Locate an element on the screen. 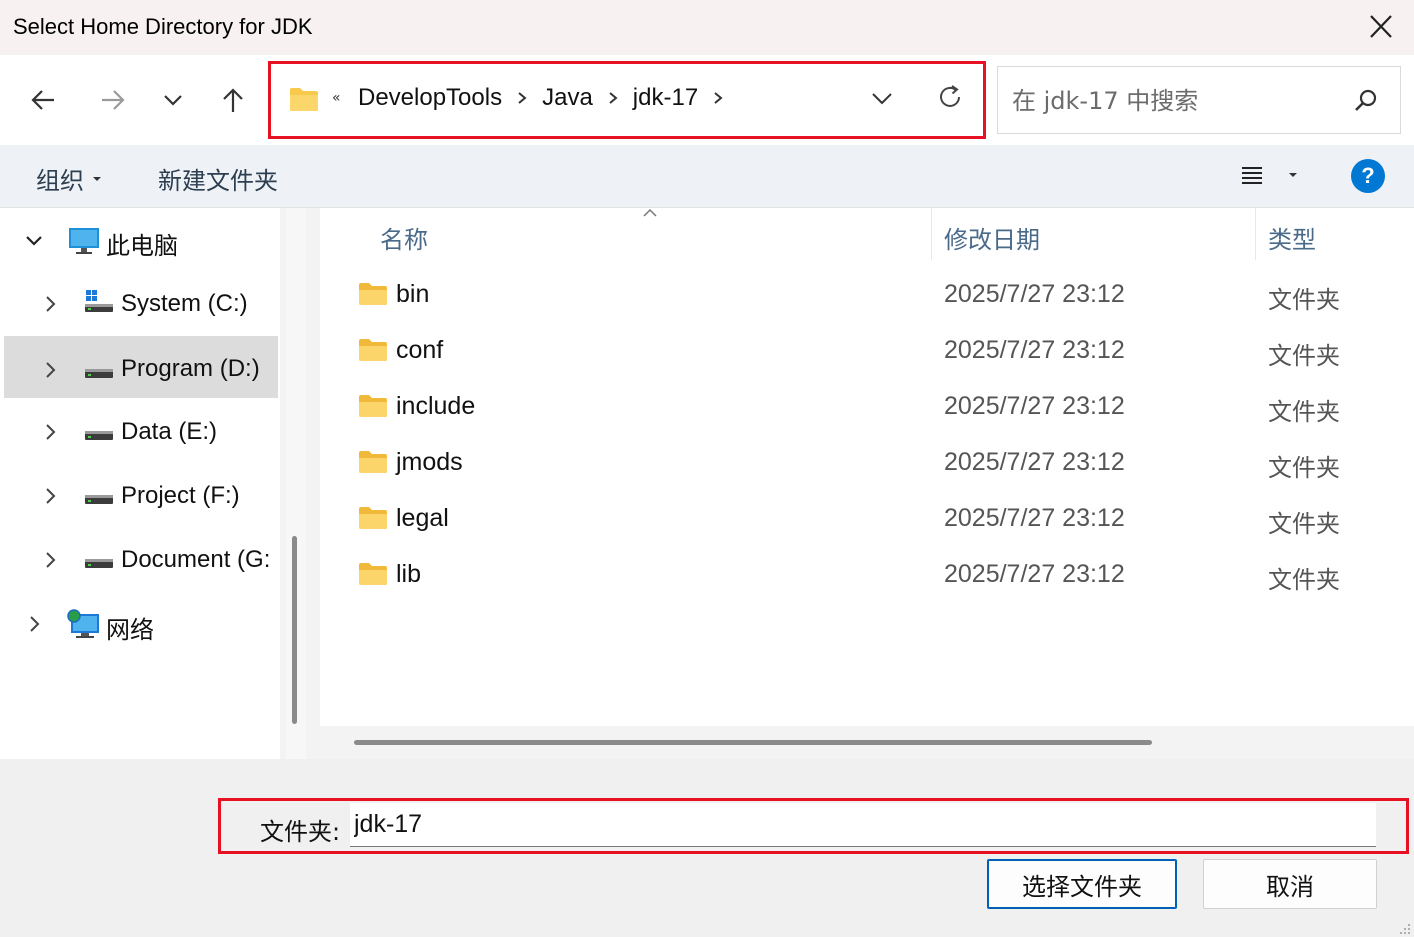  network-icon is located at coordinates (83, 623).